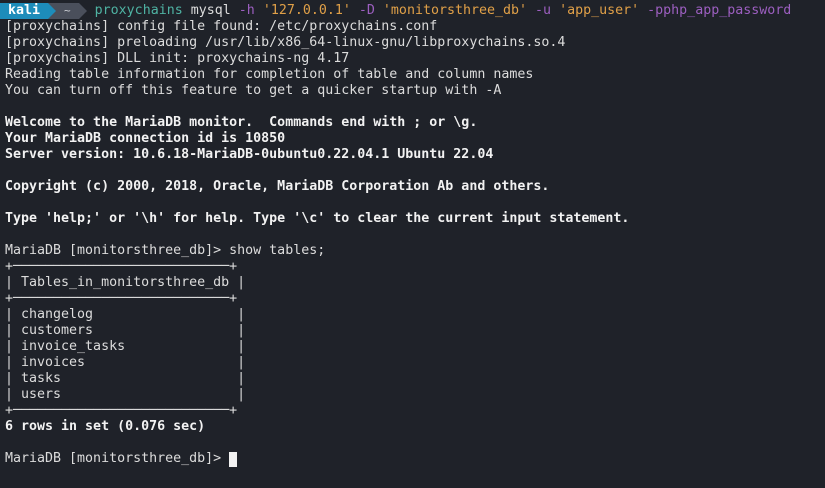 The width and height of the screenshot is (825, 488). I want to click on cmd-user: 'app_user', so click(599, 10).